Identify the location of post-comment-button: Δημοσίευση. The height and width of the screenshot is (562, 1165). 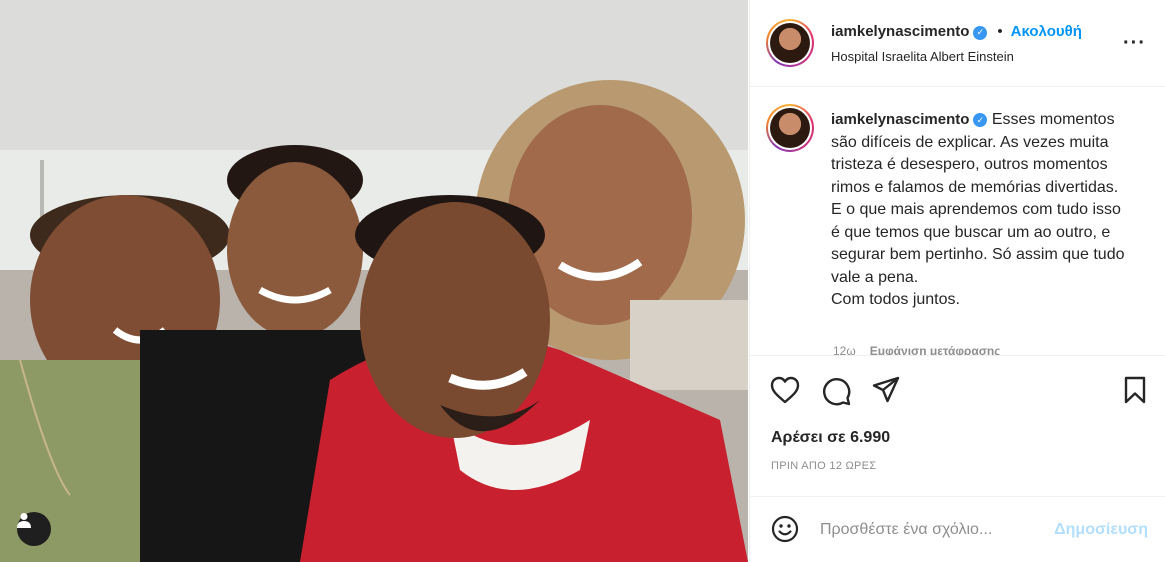
(1101, 530).